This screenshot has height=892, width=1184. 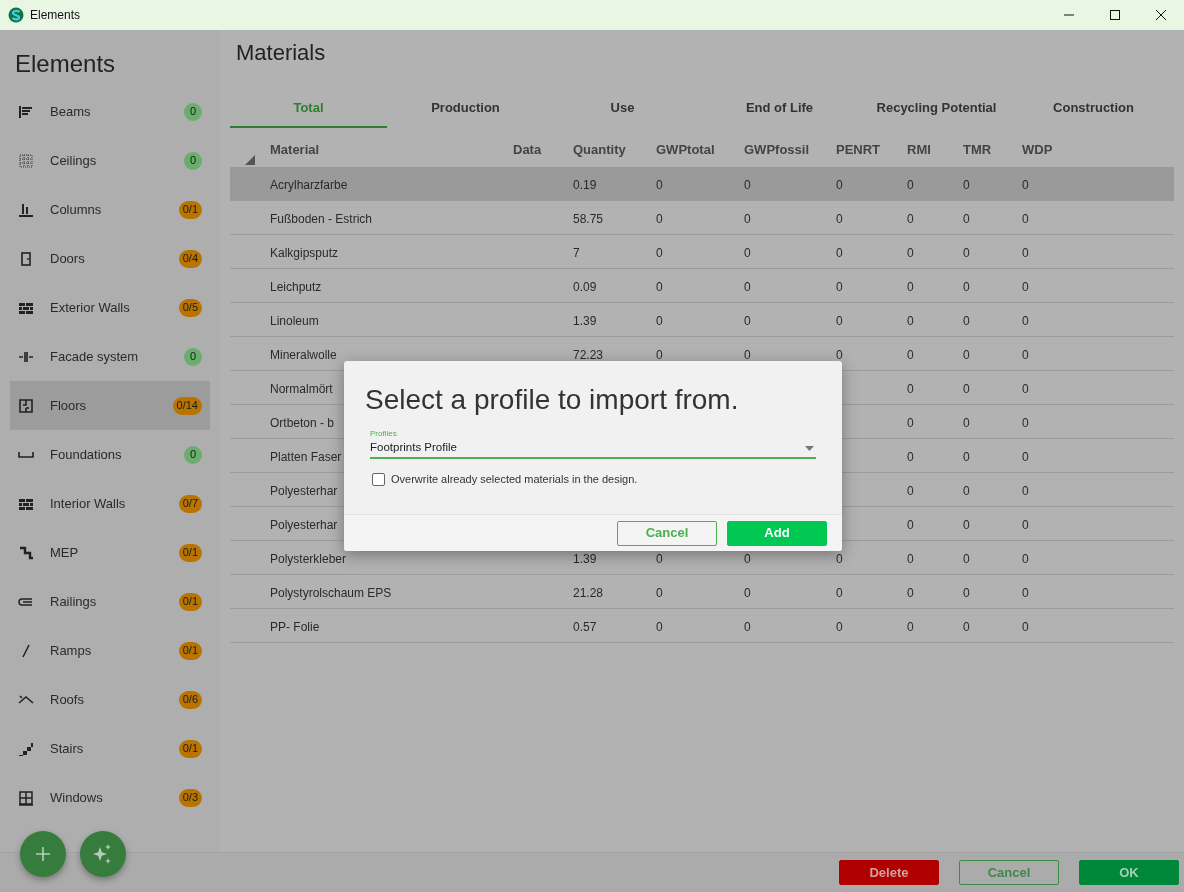 I want to click on table-cell: Polysterkleber, so click(x=308, y=558).